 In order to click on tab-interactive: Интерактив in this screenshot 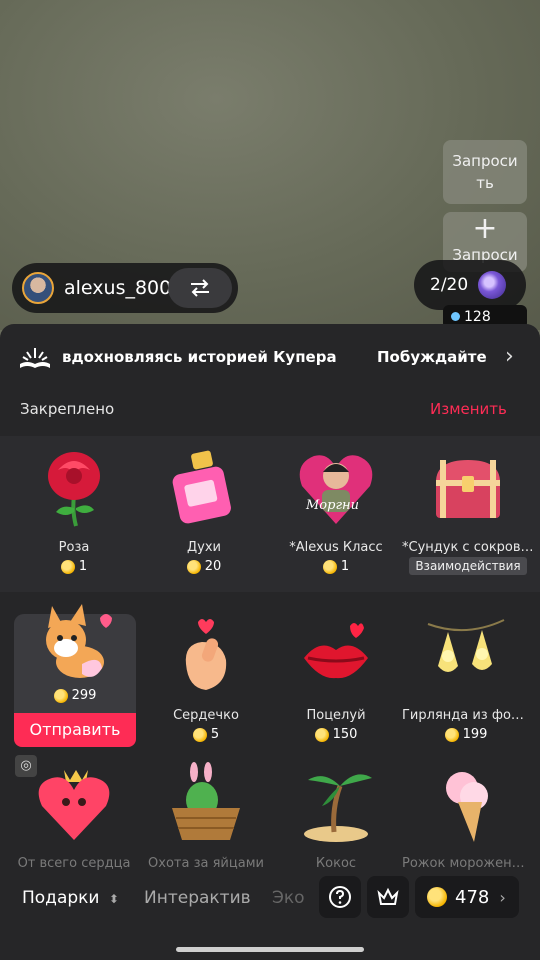, I will do `click(197, 898)`.